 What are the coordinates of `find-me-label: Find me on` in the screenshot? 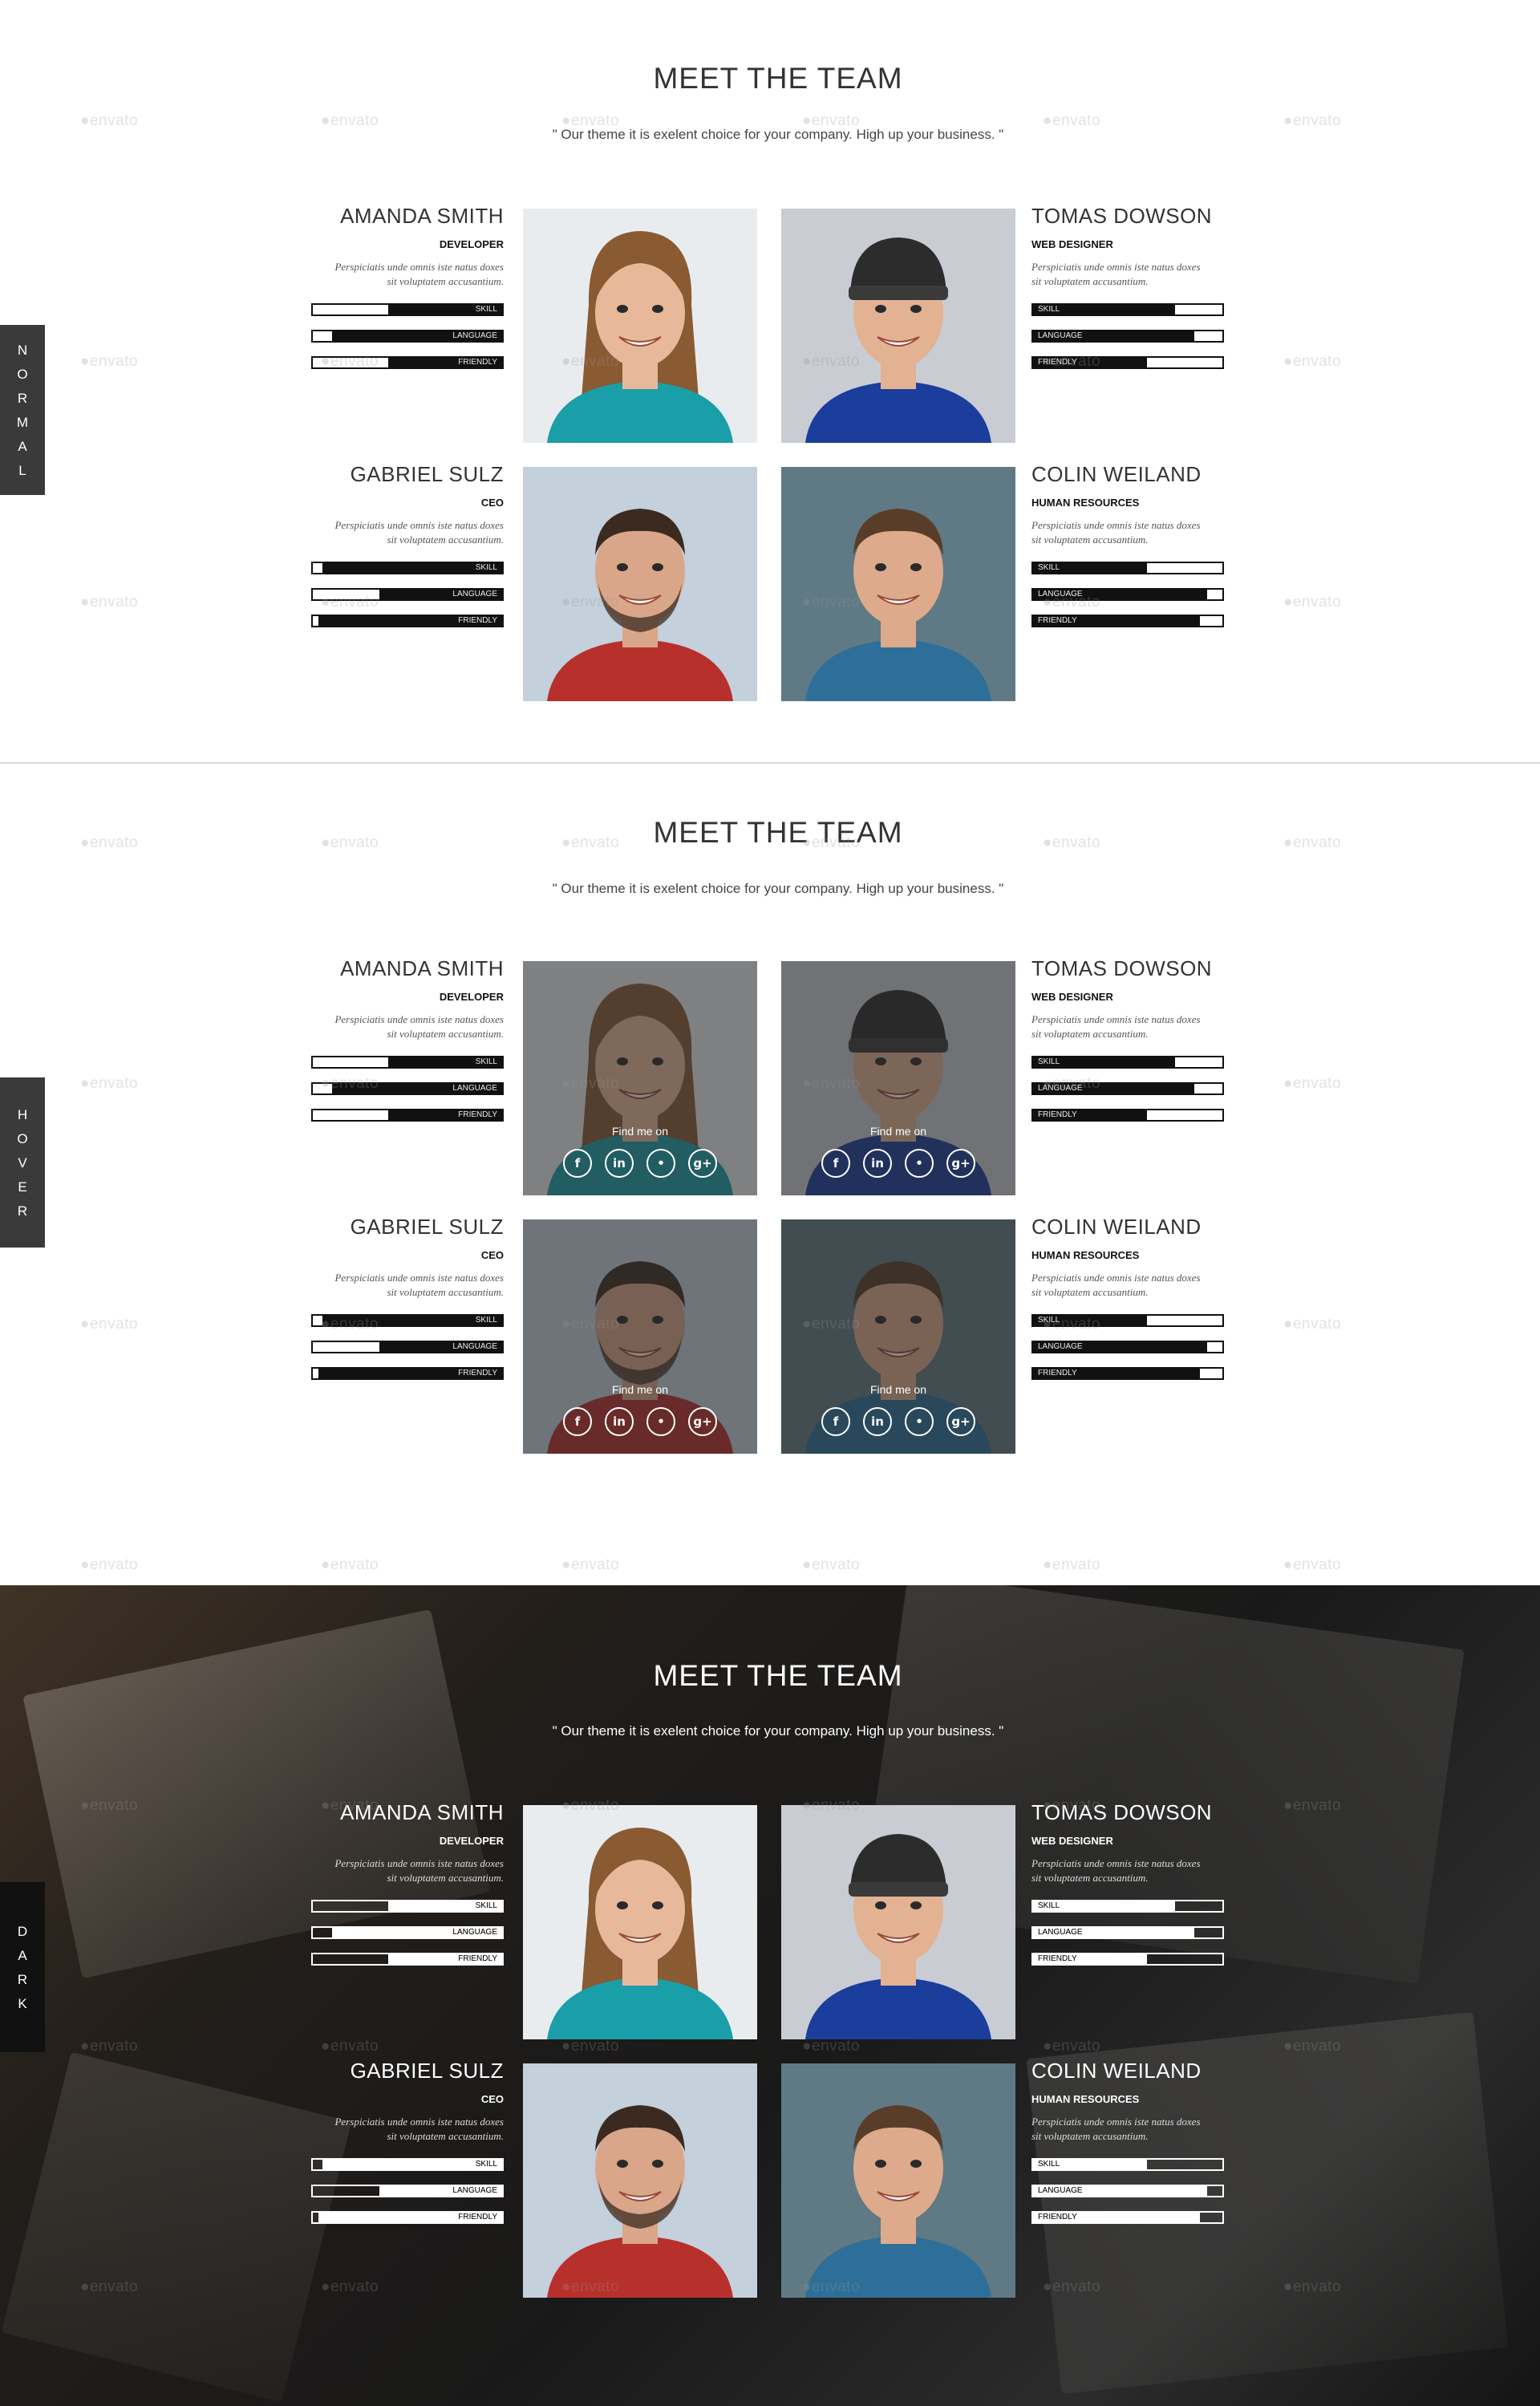 It's located at (640, 1131).